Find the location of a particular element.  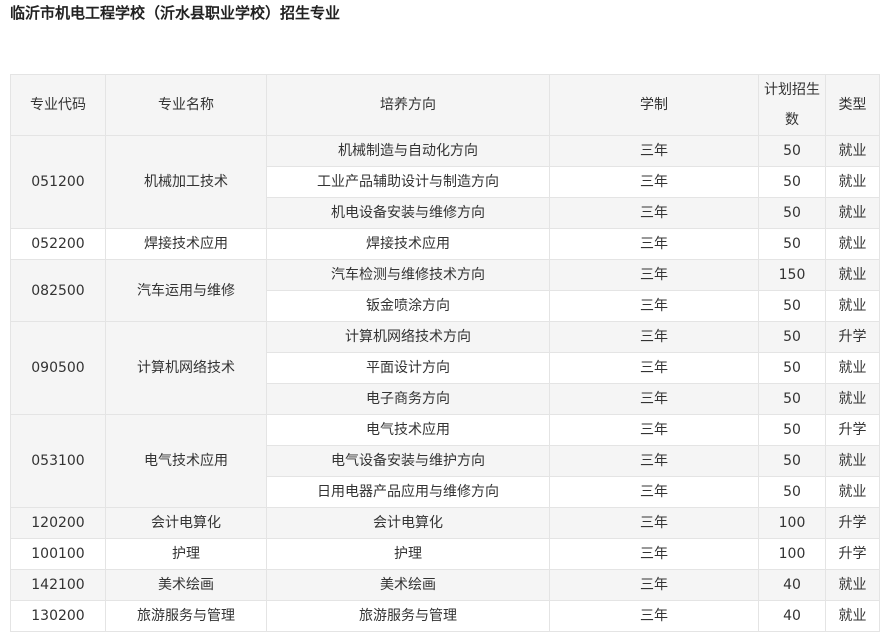

table-header-row: 专业代码 专业名称 培养方向 学制 计划招生数 类型 is located at coordinates (445, 105).